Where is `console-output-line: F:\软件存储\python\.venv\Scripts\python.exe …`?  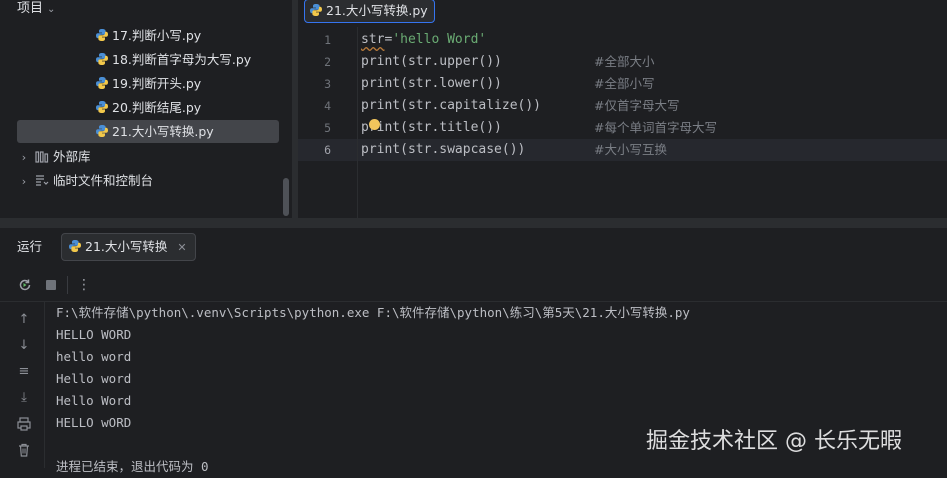 console-output-line: F:\软件存储\python\.venv\Scripts\python.exe … is located at coordinates (373, 312).